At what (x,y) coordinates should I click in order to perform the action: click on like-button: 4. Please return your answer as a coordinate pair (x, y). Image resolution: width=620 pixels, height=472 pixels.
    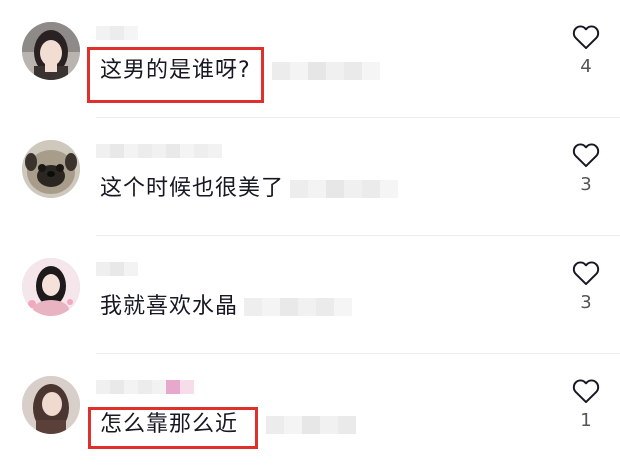
    Looking at the image, I should click on (586, 50).